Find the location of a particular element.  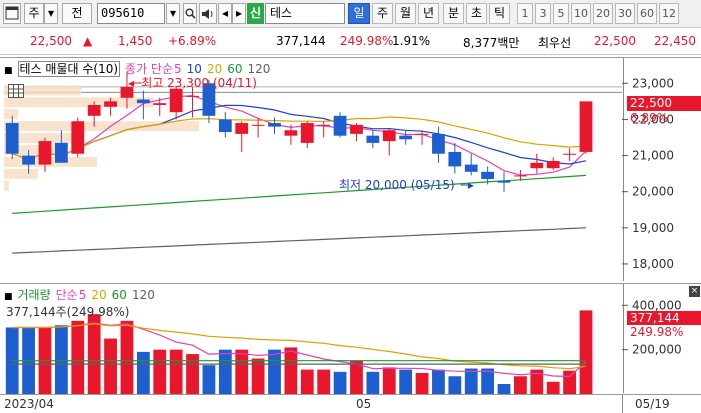

price-change: 1,450 is located at coordinates (135, 41).